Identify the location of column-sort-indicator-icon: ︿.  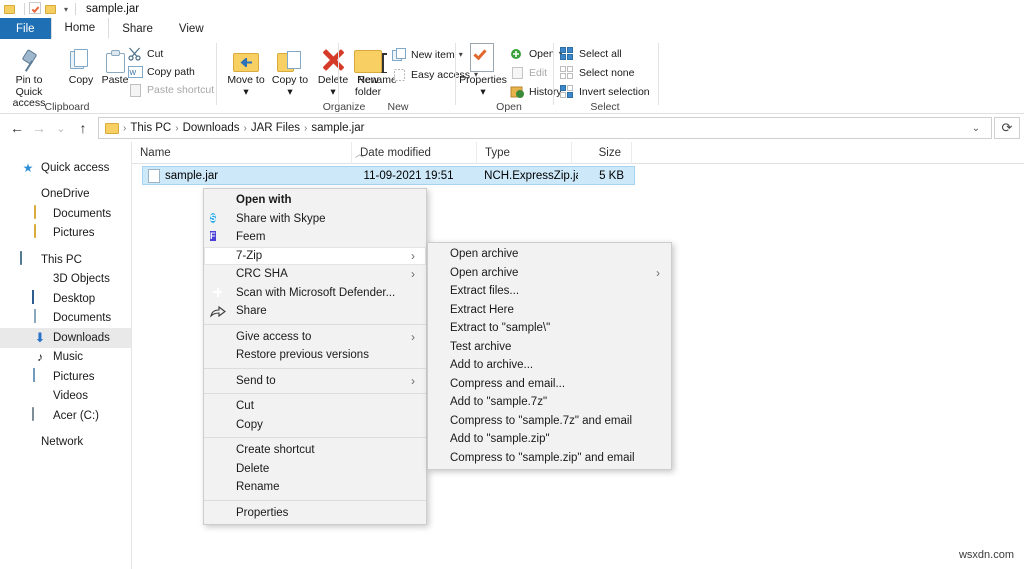
(360, 154).